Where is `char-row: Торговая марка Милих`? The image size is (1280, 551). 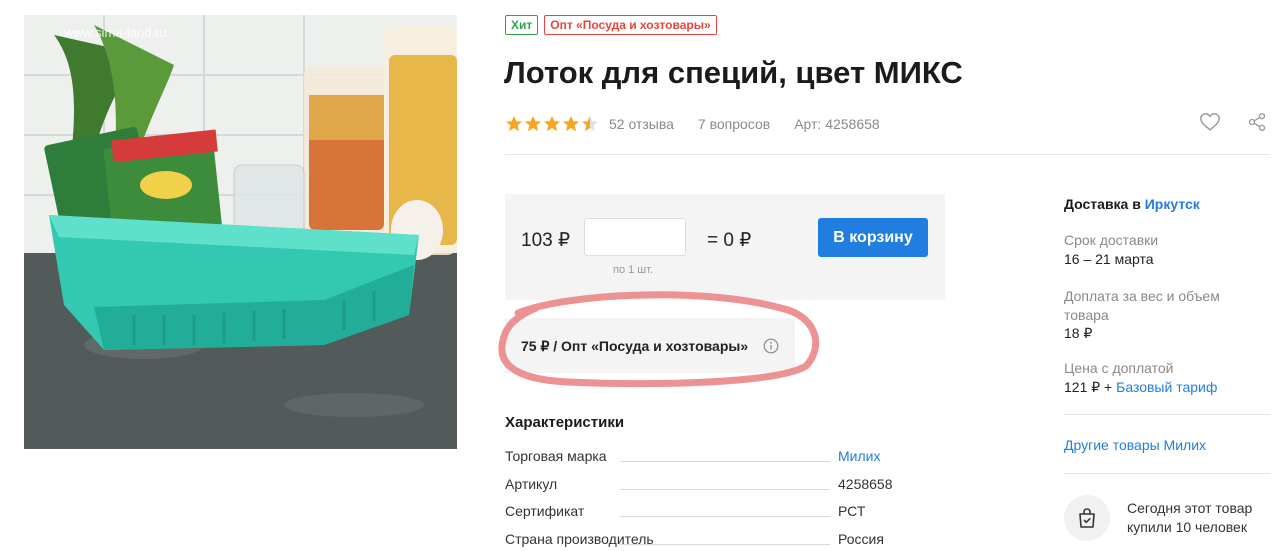
char-row: Торговая марка Милих is located at coordinates (700, 458).